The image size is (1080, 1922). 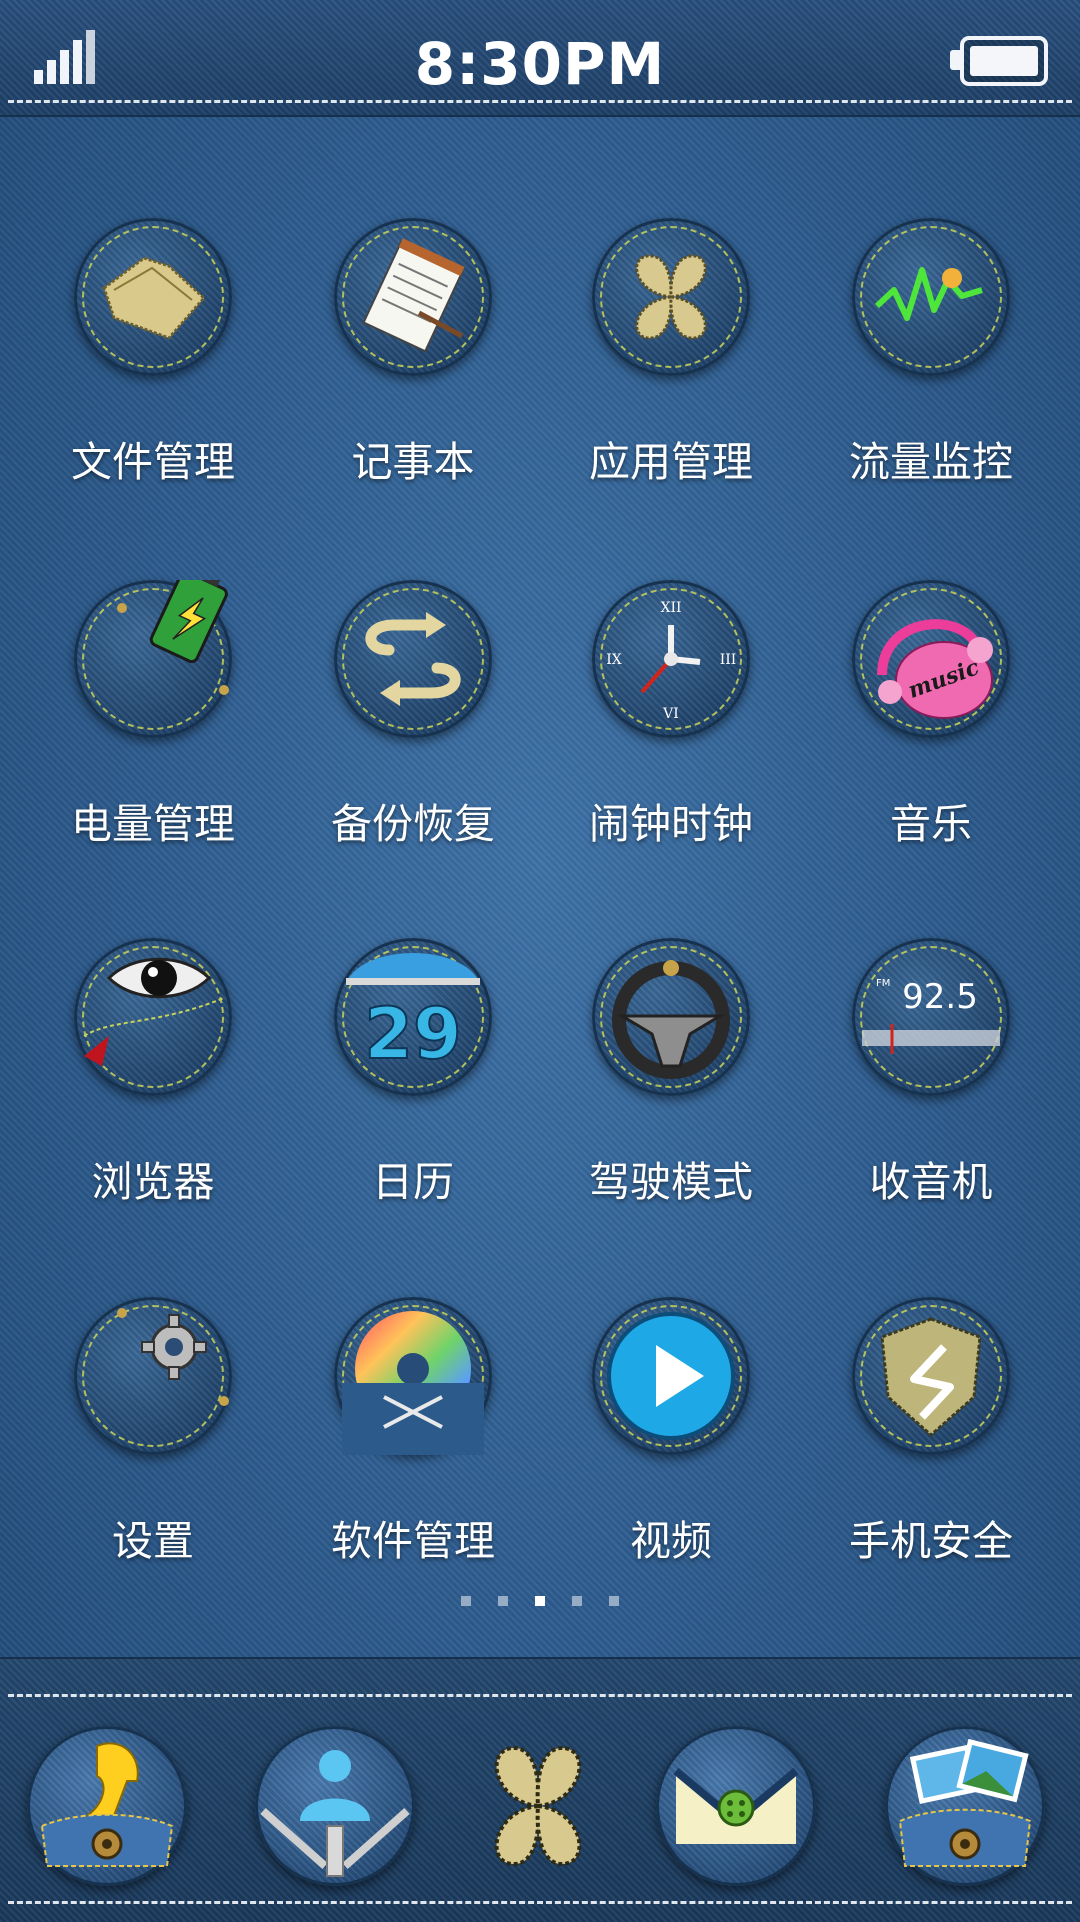 What do you see at coordinates (671, 659) in the screenshot?
I see `clock-icon: XII VI IX III` at bounding box center [671, 659].